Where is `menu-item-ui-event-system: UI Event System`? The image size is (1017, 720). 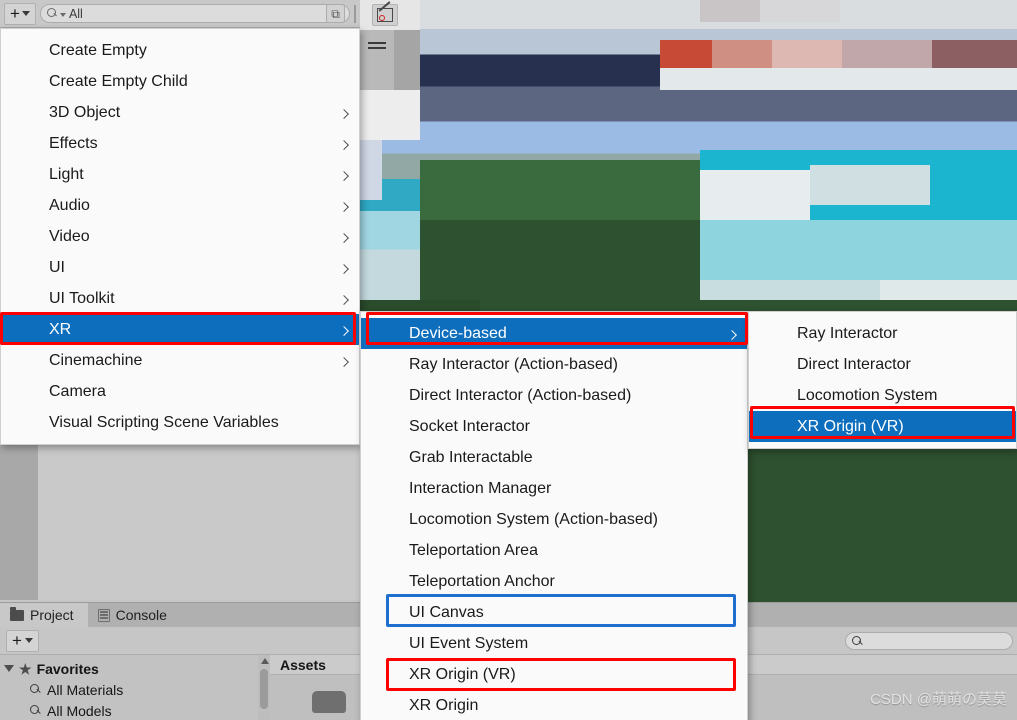 menu-item-ui-event-system: UI Event System is located at coordinates (554, 643).